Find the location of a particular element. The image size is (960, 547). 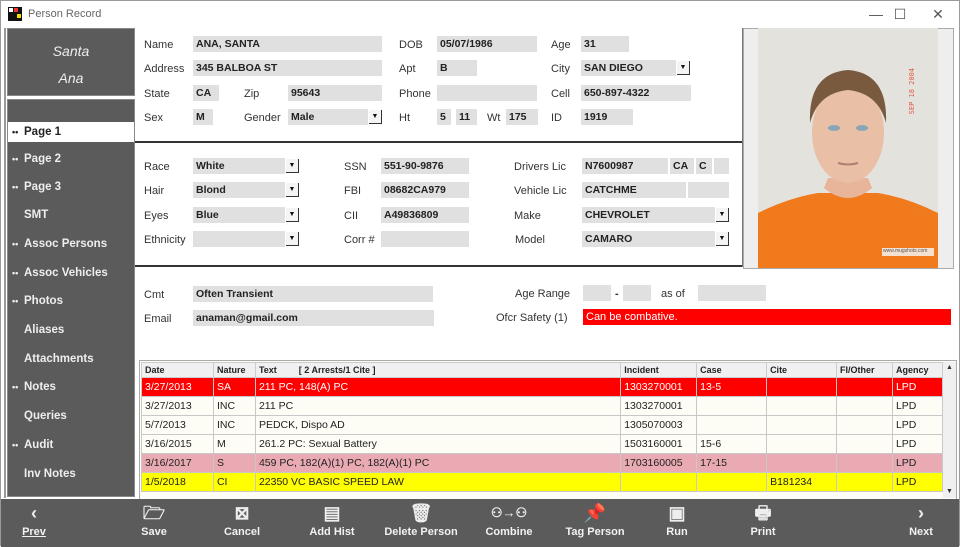

height-feet-field: 5 is located at coordinates (444, 117).